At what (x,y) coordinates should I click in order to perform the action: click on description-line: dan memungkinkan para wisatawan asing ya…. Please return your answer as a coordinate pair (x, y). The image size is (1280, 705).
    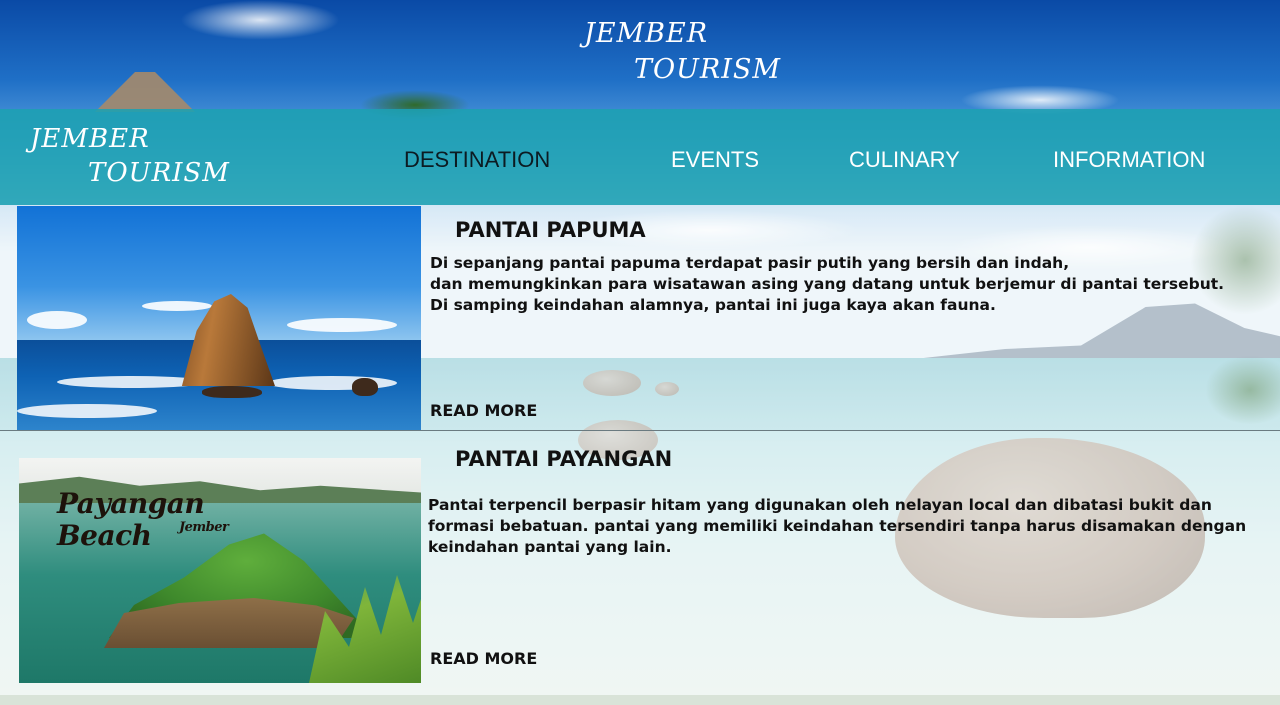
    Looking at the image, I should click on (827, 284).